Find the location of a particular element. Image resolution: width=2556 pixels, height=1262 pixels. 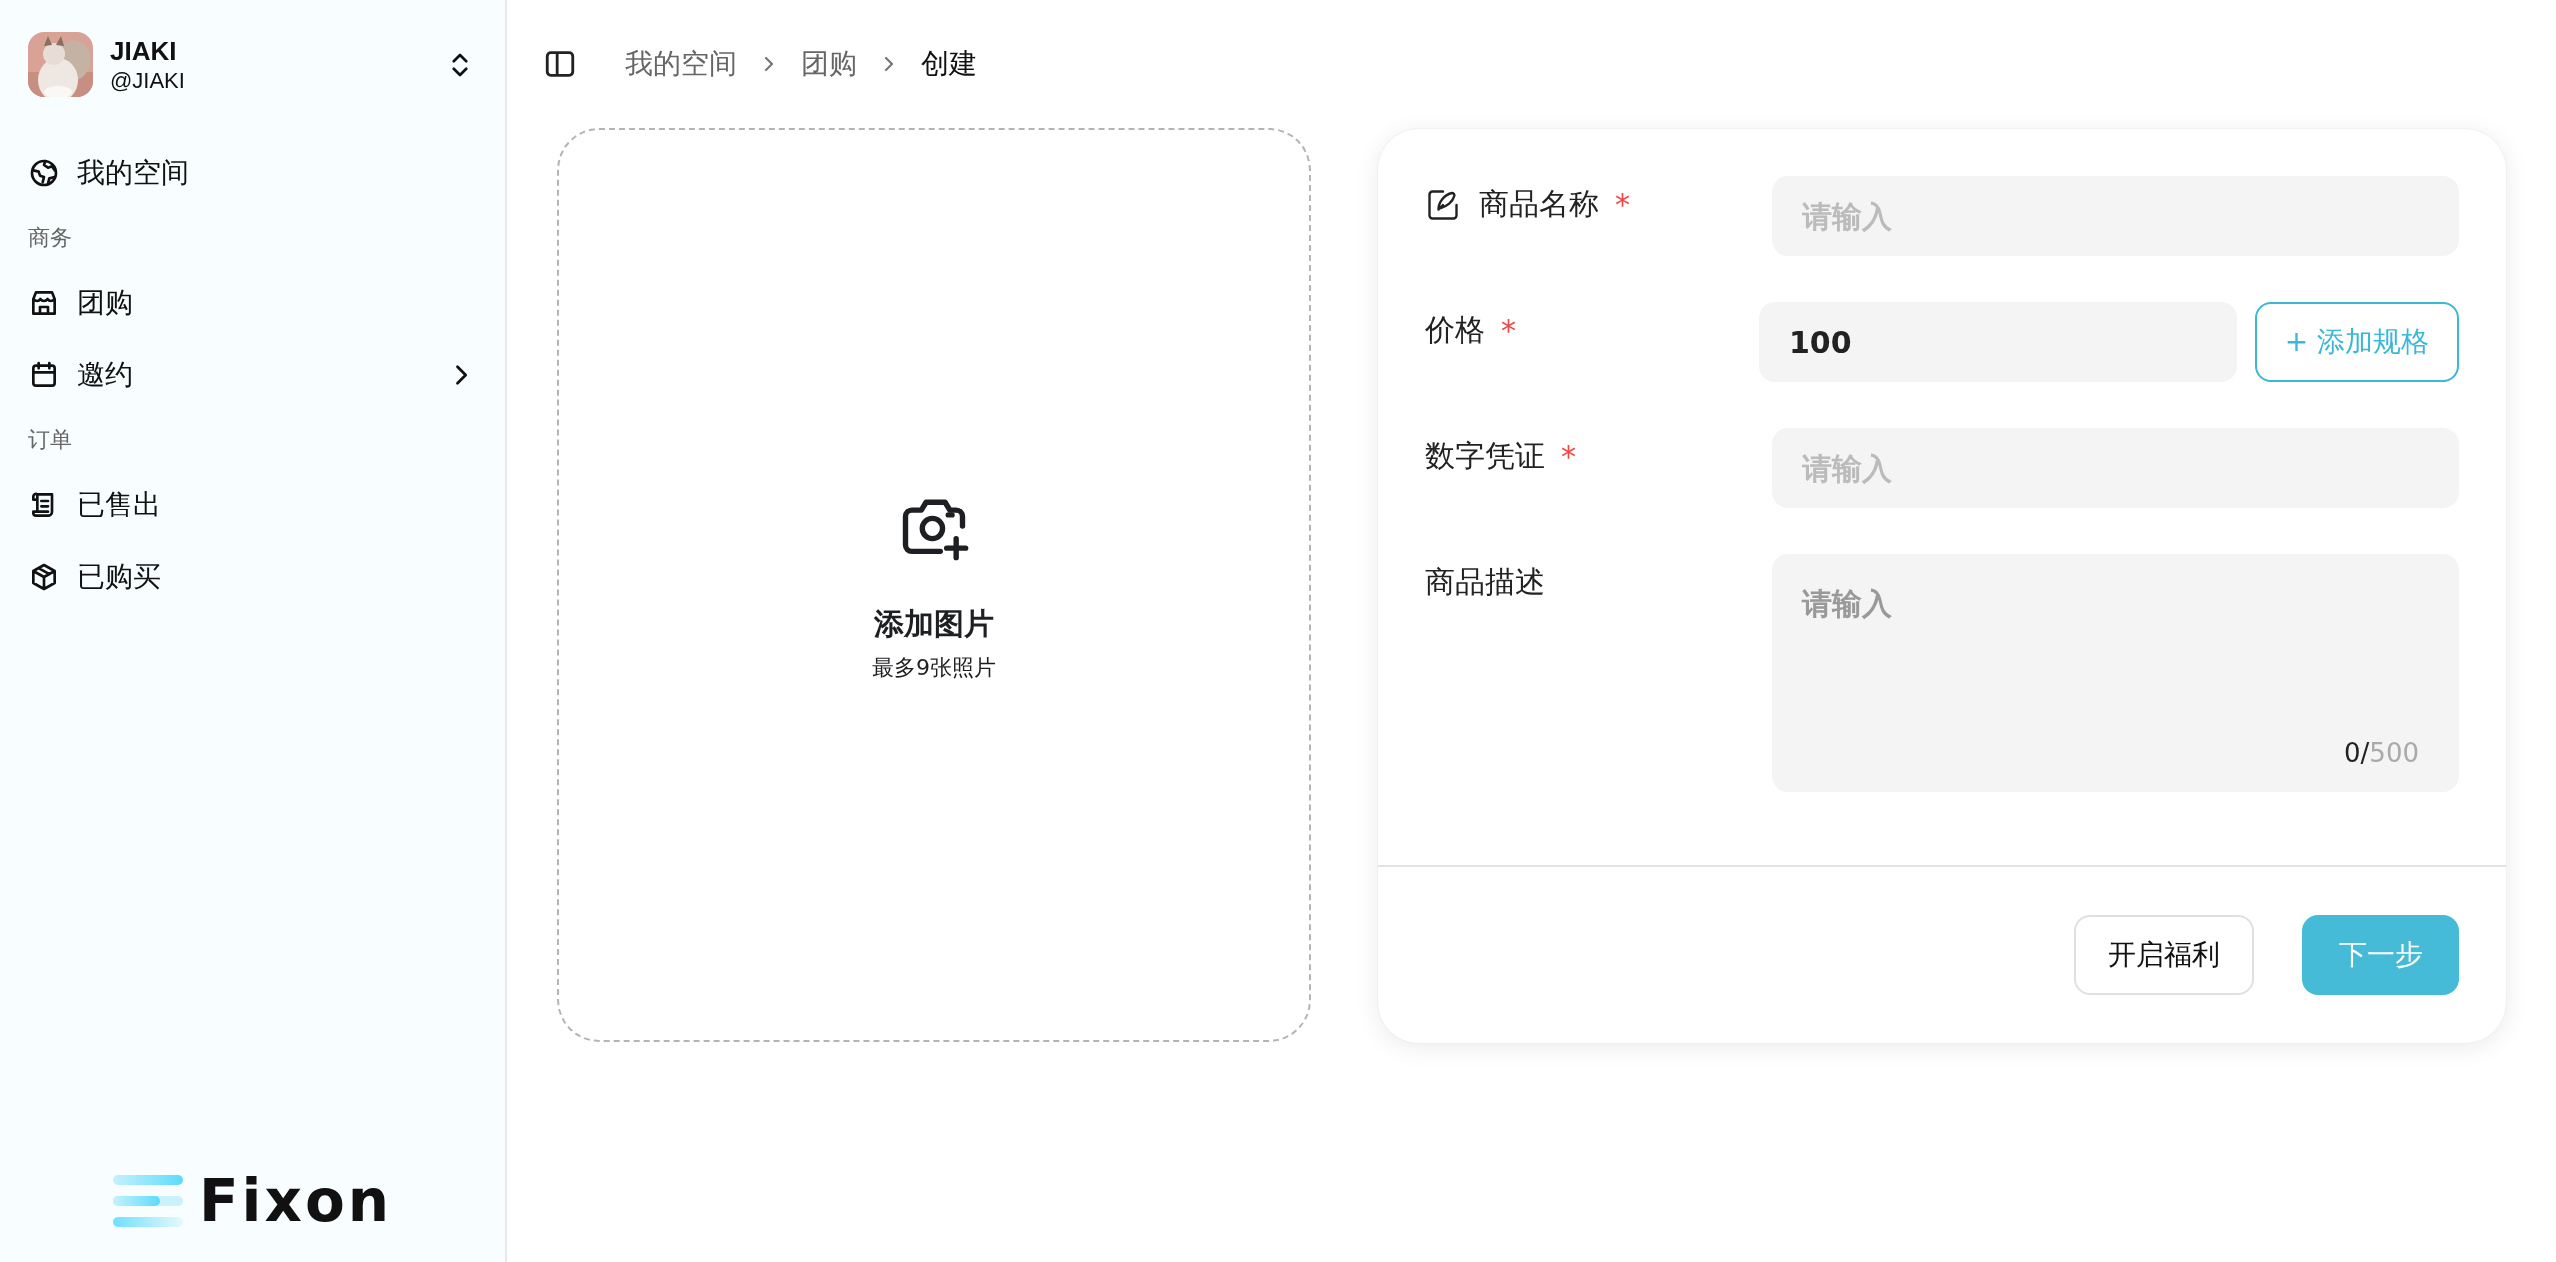

field-label: 商品名称 is located at coordinates (1539, 204).